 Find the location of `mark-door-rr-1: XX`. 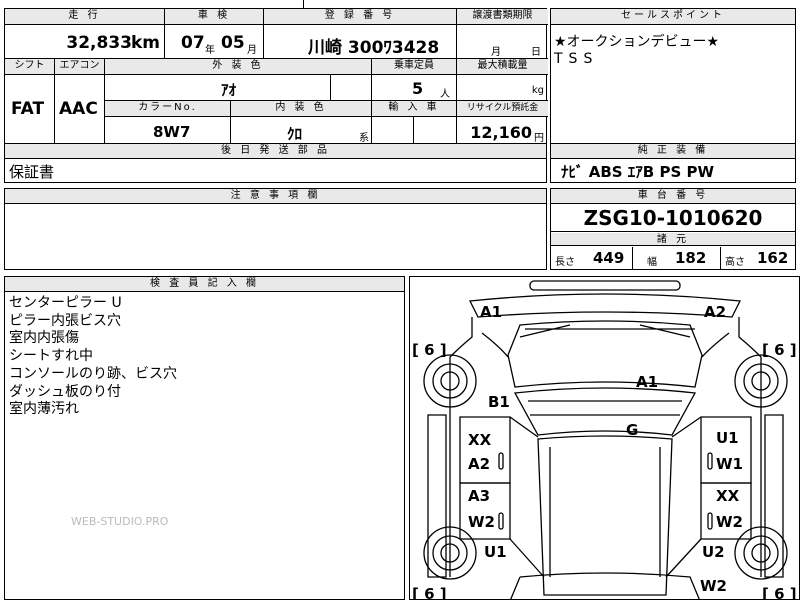

mark-door-rr-1: XX is located at coordinates (728, 496).